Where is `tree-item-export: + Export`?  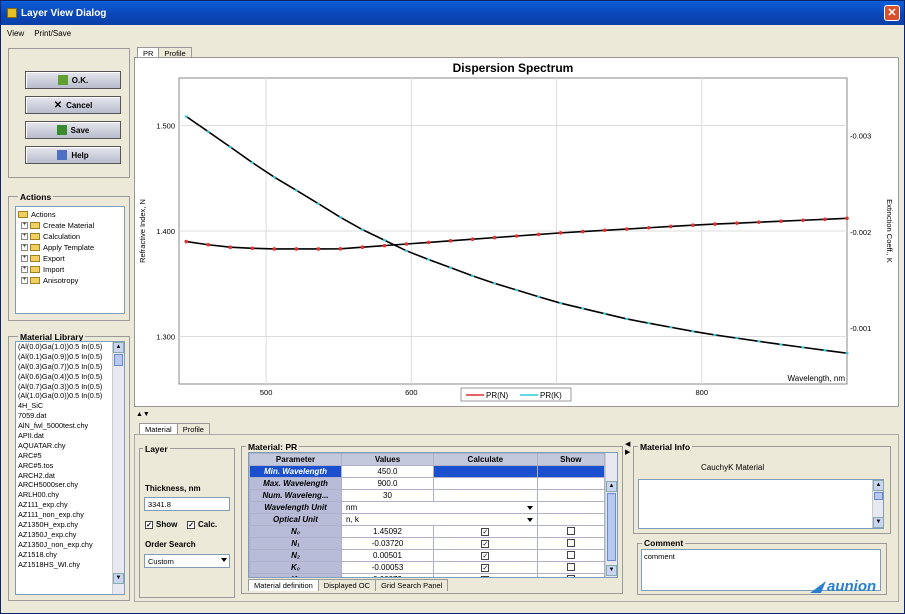
tree-item-export: + Export is located at coordinates (70, 258).